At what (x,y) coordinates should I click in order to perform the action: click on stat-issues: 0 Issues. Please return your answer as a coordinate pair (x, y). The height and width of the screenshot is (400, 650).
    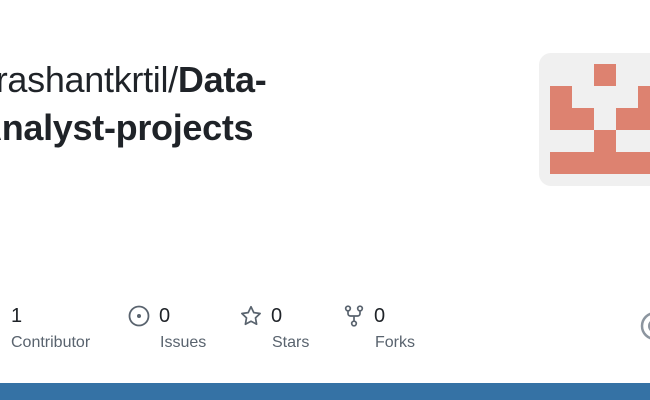
    Looking at the image, I should click on (166, 327).